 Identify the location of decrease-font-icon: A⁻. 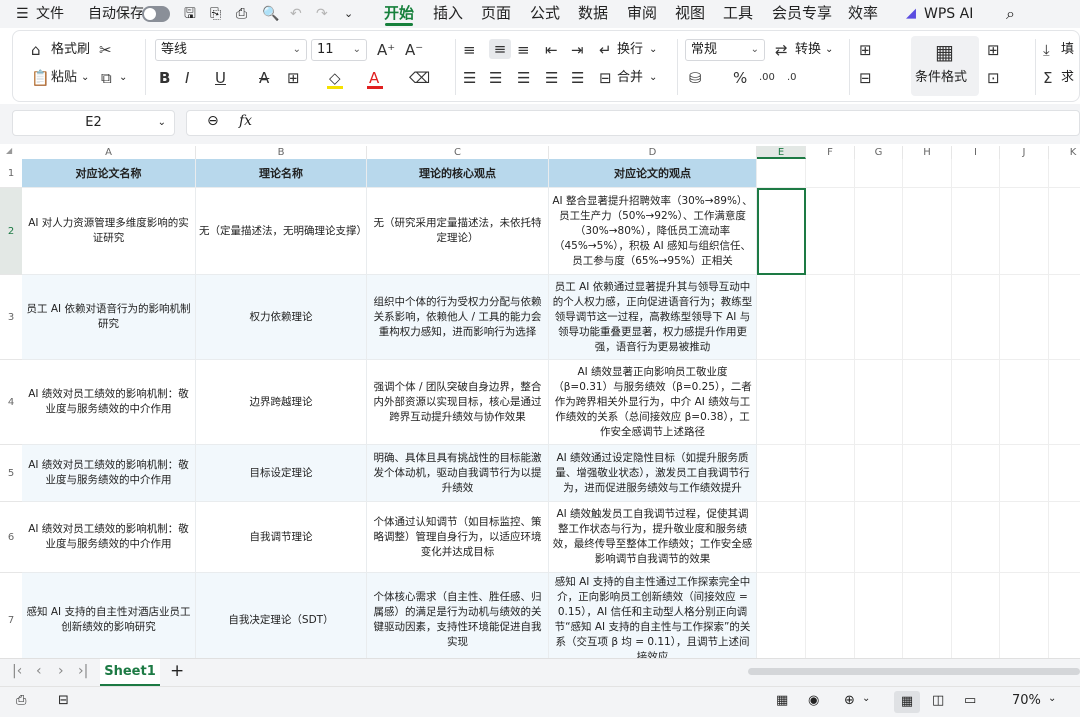
(414, 50).